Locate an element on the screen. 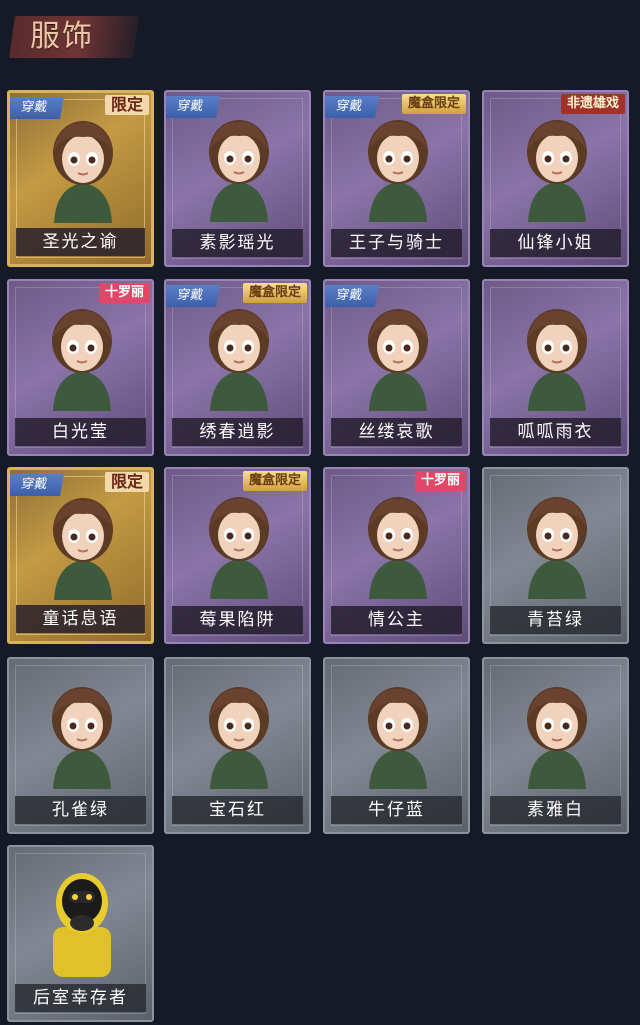 This screenshot has width=640, height=1025. costume-card: 穿戴素影瑶光 is located at coordinates (237, 178).